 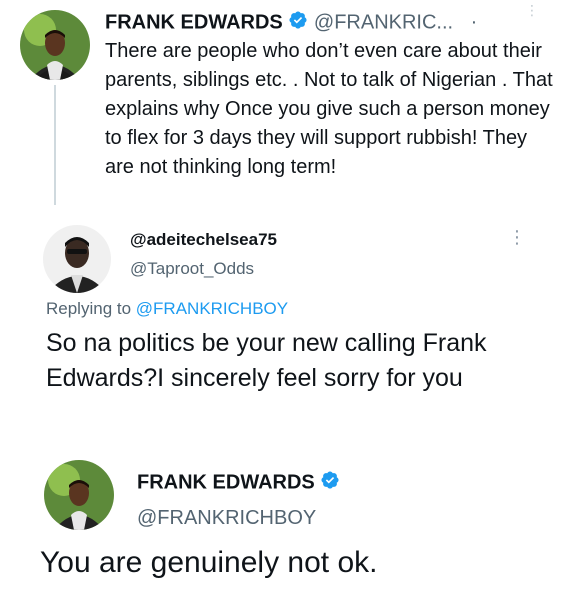 What do you see at coordinates (226, 518) in the screenshot?
I see `tweet2-author-handle: @FRANKRICHBOY` at bounding box center [226, 518].